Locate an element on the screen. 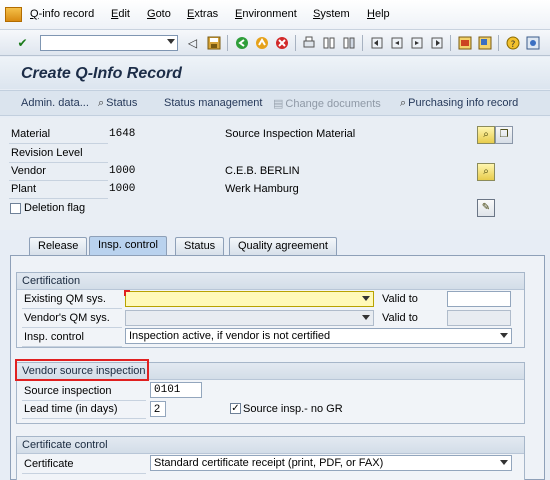 Image resolution: width=550 pixels, height=480 pixels. plant-label: Plant is located at coordinates (24, 189).